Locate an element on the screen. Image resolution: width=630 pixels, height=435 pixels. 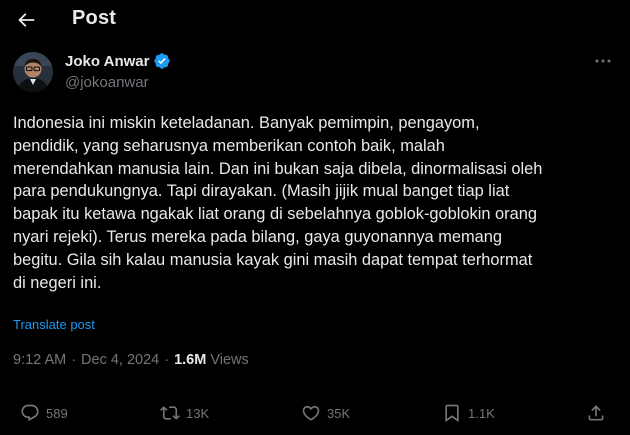
author-name: Joko Anwar is located at coordinates (107, 61).